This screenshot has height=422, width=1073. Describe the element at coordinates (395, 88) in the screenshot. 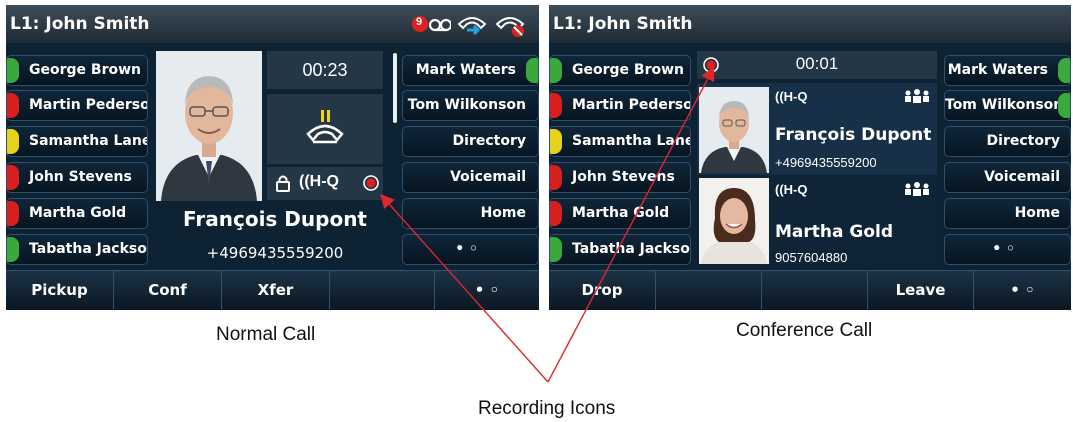

I see `scrollbar` at that location.